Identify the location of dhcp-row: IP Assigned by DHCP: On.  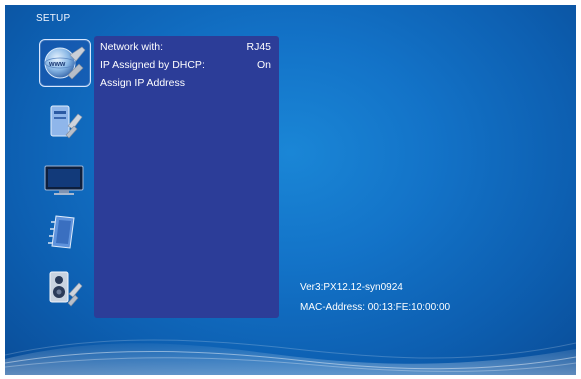
(185, 65).